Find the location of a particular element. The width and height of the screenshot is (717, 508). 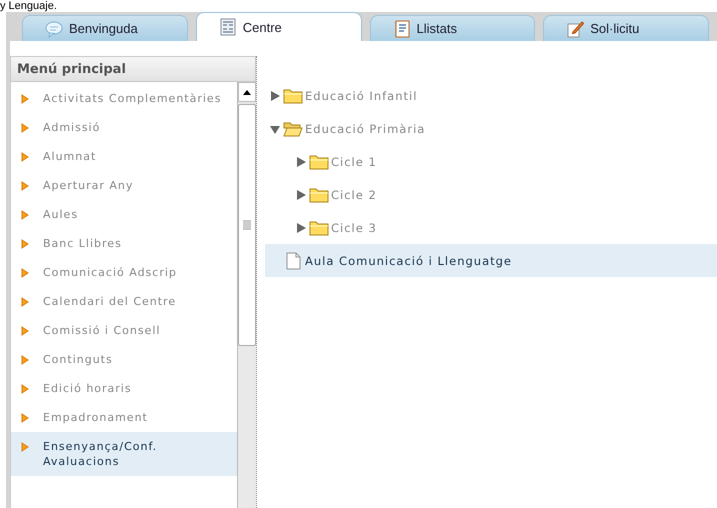

tree-row: Educació Infantil is located at coordinates (491, 95).